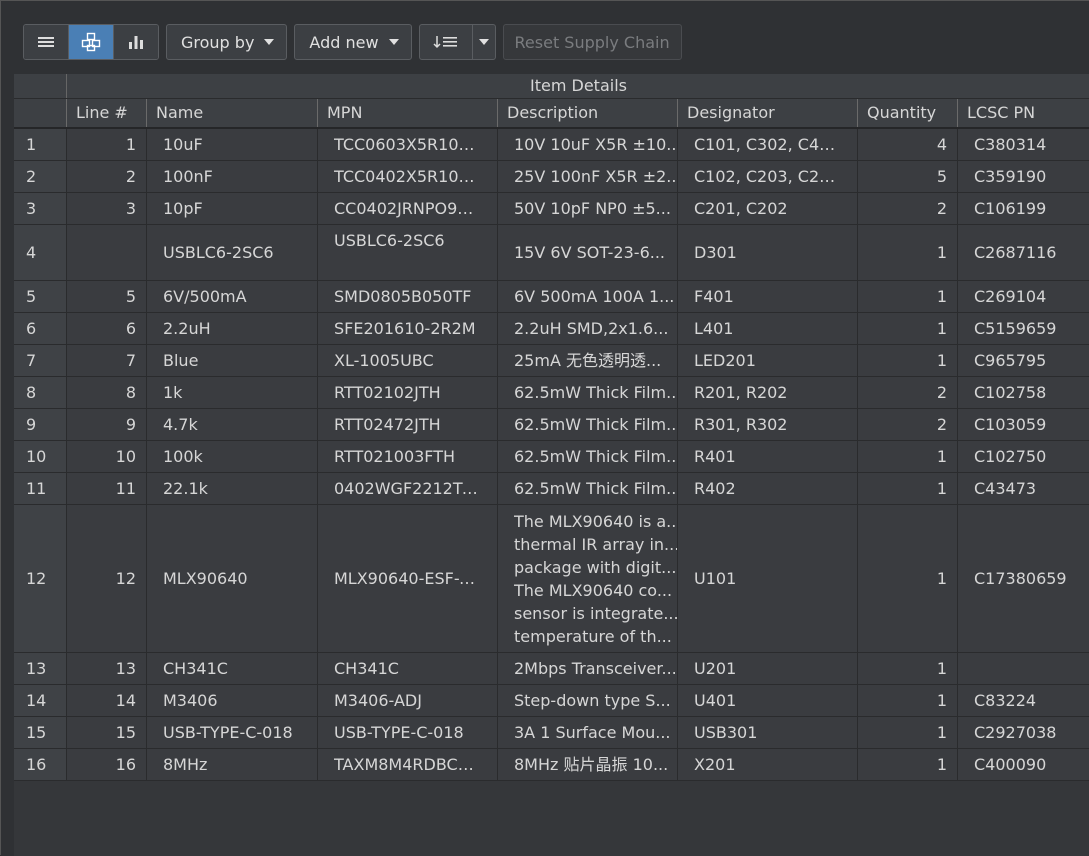  What do you see at coordinates (407, 700) in the screenshot?
I see `cell-mpn: M3406-ADJ` at bounding box center [407, 700].